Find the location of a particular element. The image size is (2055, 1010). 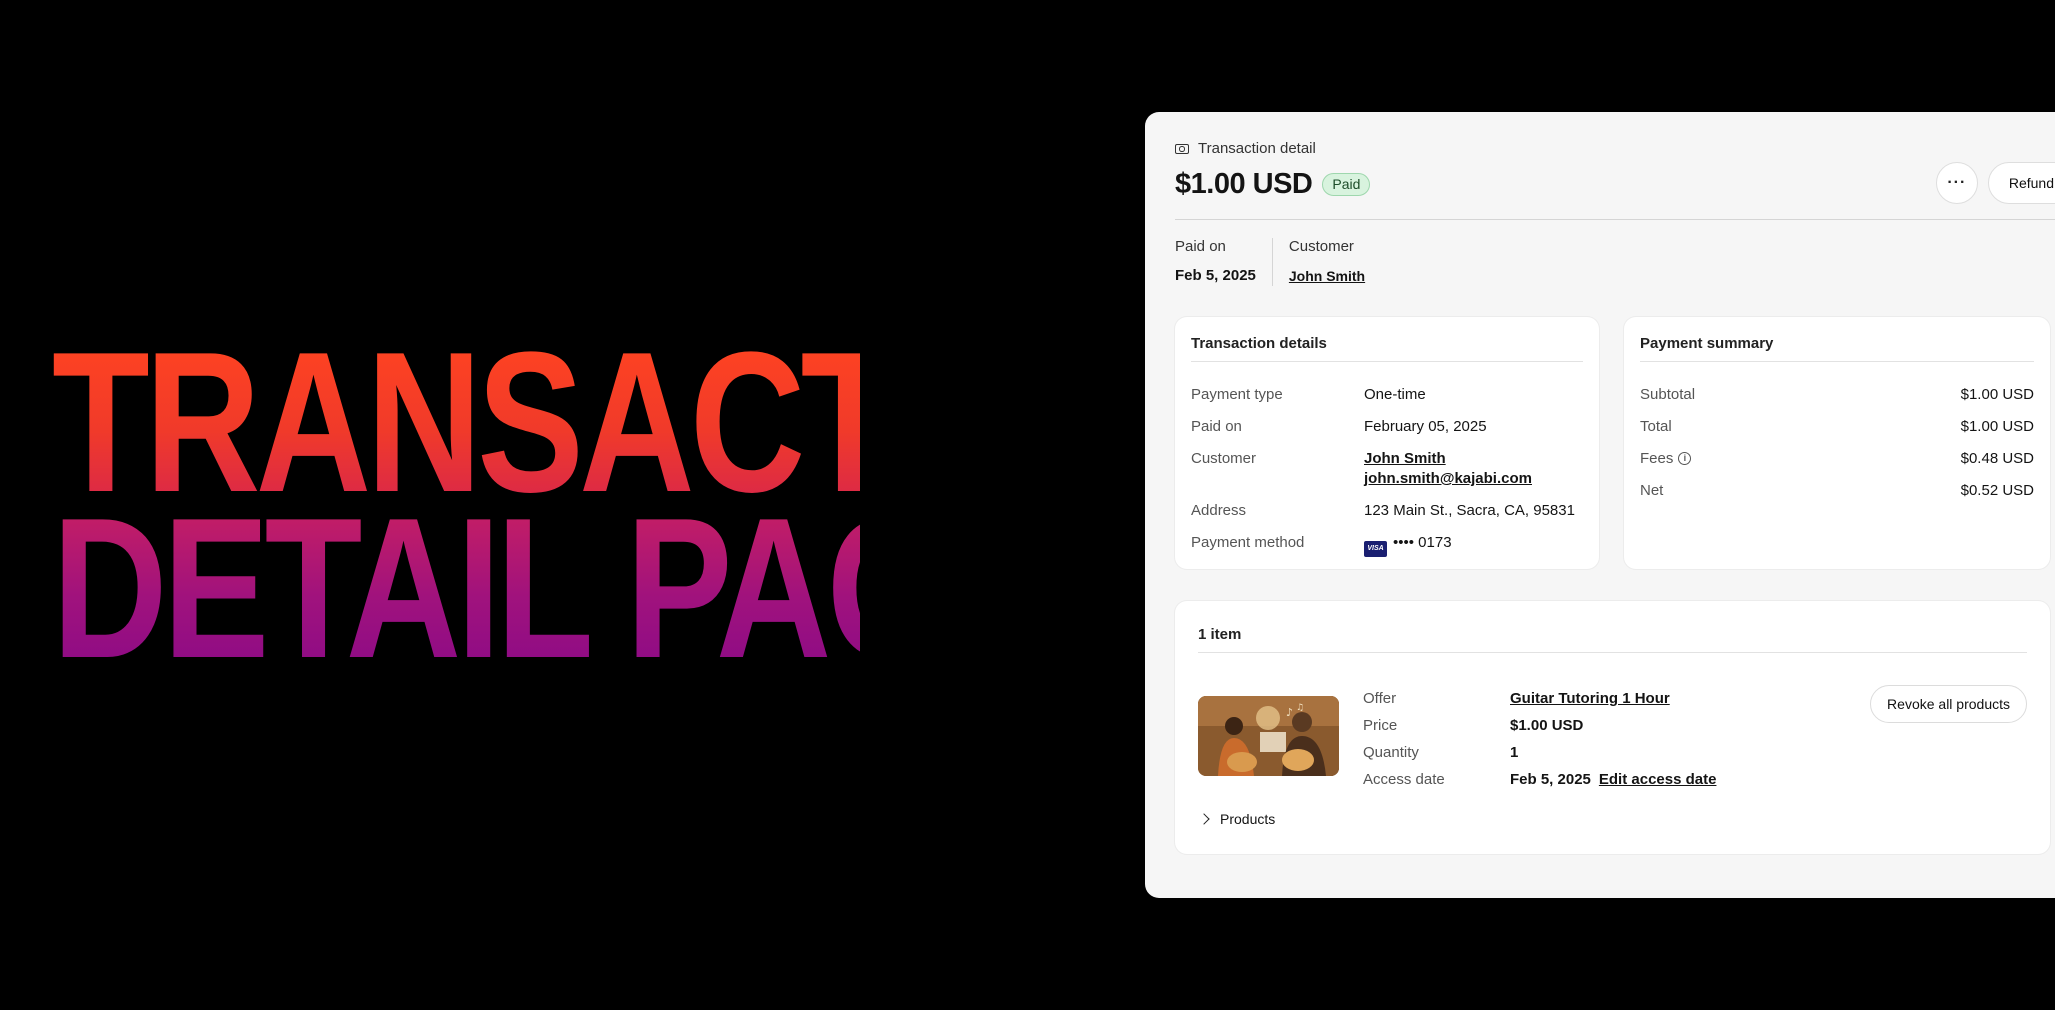

detail-label: Payment type is located at coordinates (1237, 394).